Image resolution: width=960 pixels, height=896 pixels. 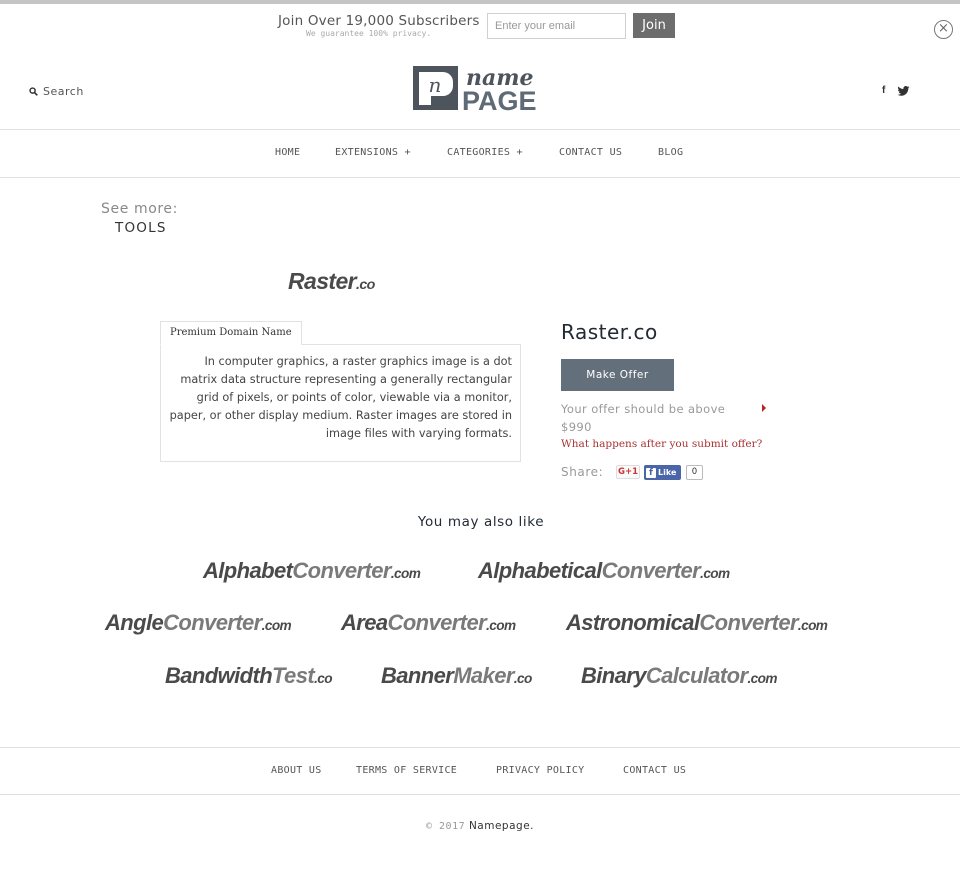 I want to click on subscribe-note: We guarantee 100% privacy., so click(x=369, y=33).